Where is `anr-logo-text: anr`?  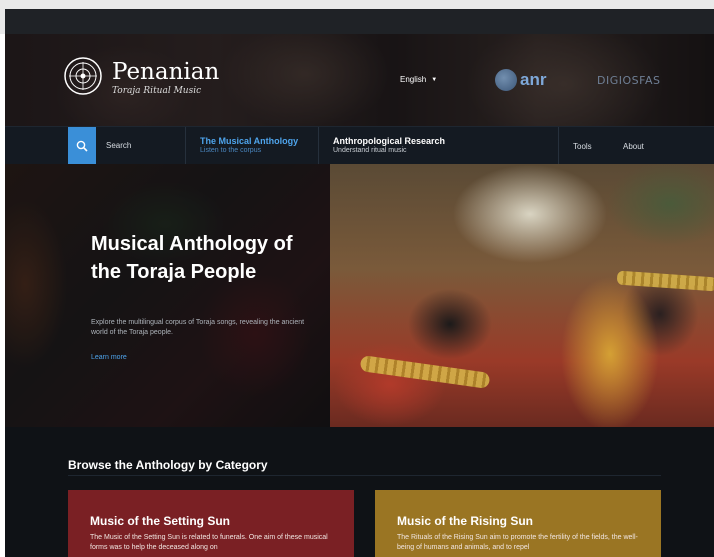 anr-logo-text: anr is located at coordinates (533, 79).